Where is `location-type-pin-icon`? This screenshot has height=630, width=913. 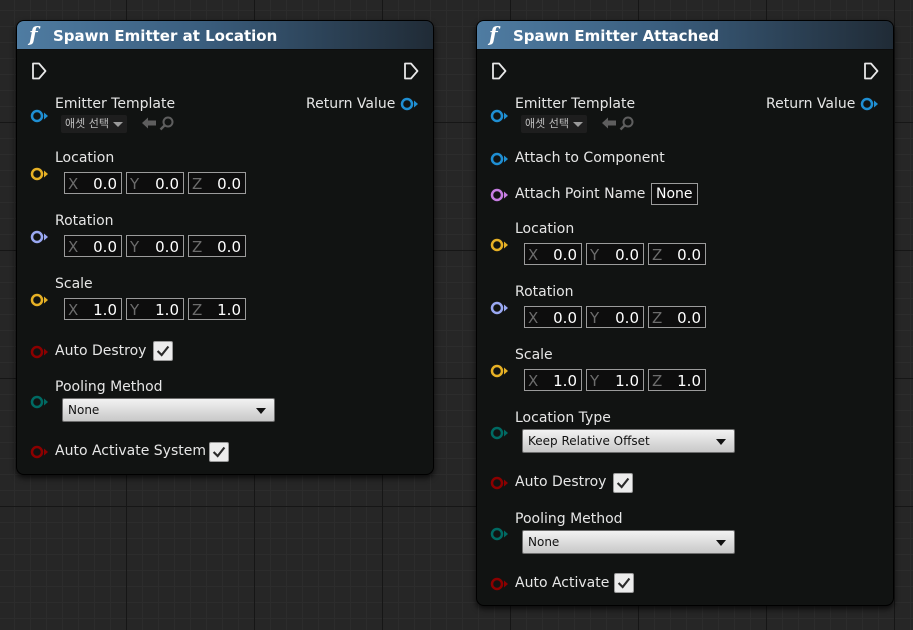
location-type-pin-icon is located at coordinates (499, 433).